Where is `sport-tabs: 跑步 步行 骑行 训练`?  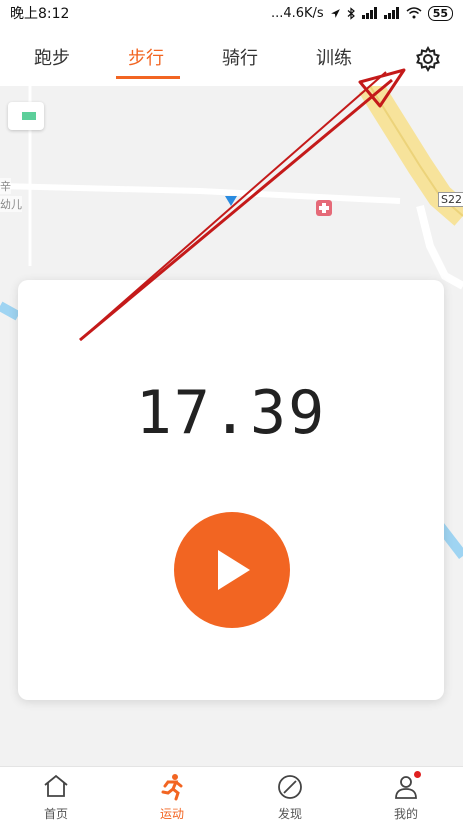 sport-tabs: 跑步 步行 骑行 训练 is located at coordinates (231, 56).